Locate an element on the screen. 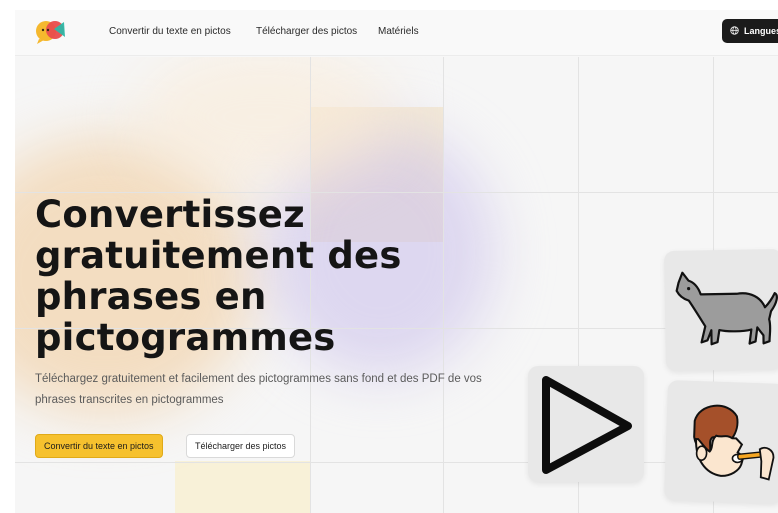  nav-link-materials: Matériels is located at coordinates (398, 31).